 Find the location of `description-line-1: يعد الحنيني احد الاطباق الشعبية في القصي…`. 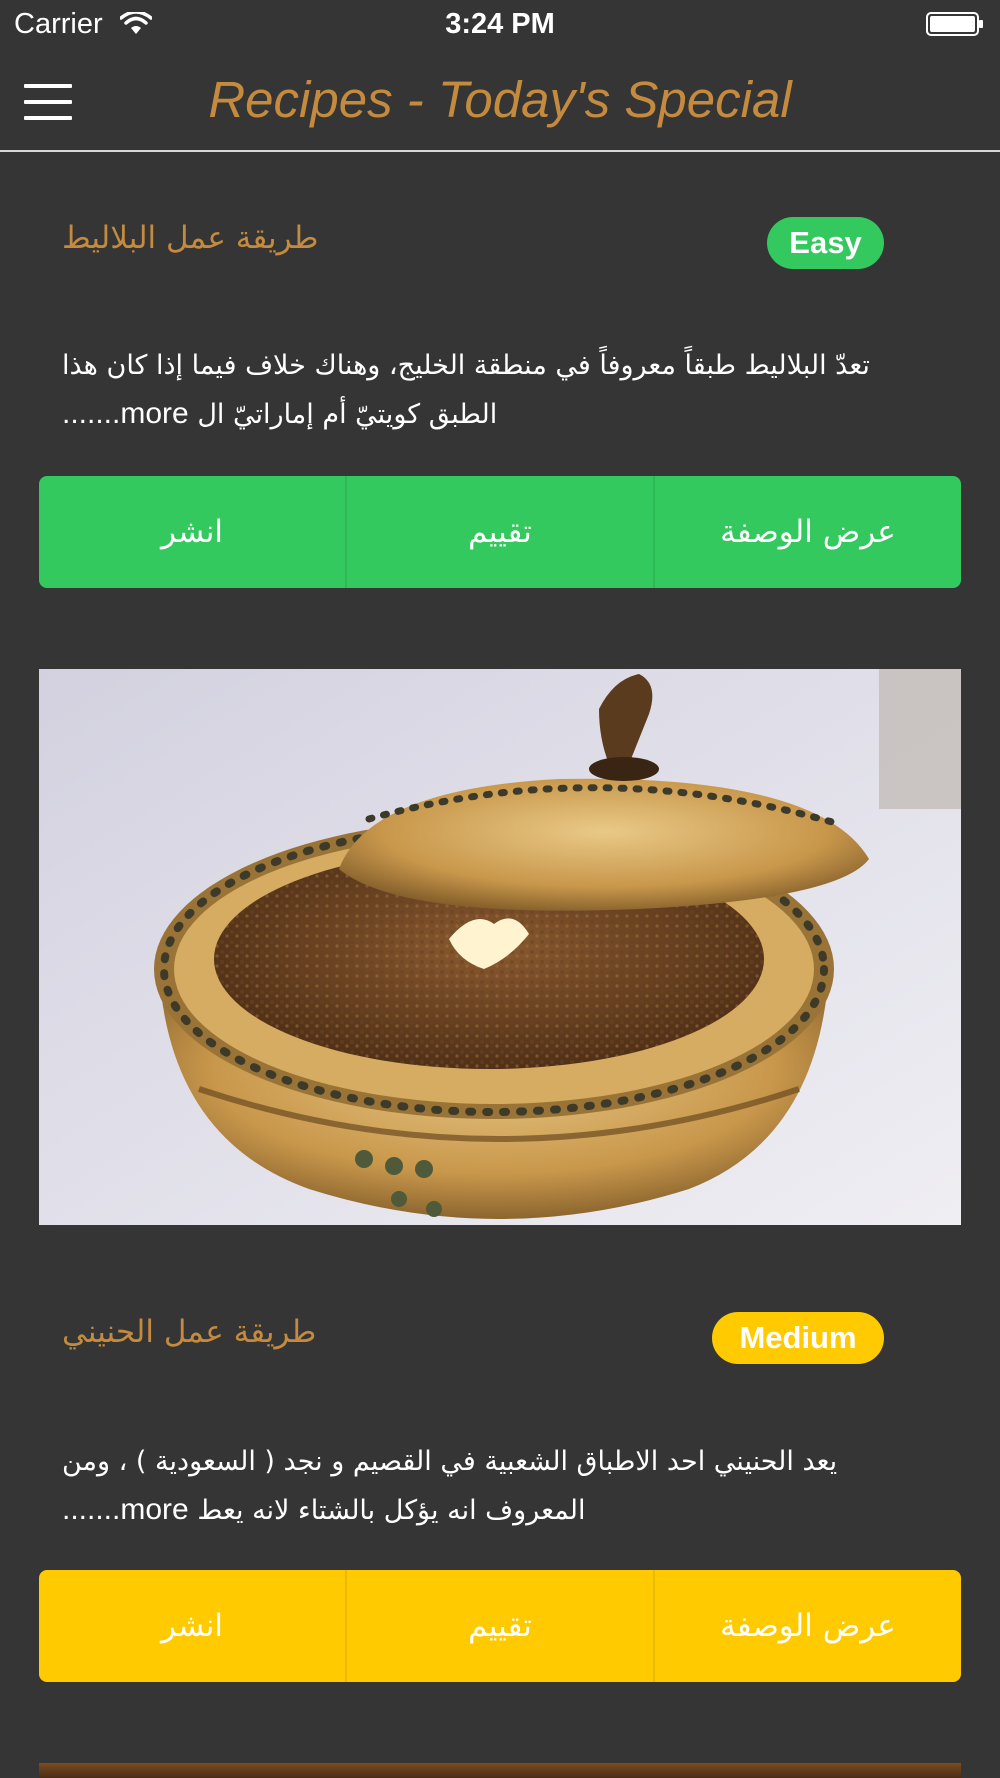

description-line-1: يعد الحنيني احد الاطباق الشعبية في القصي… is located at coordinates (450, 1461).